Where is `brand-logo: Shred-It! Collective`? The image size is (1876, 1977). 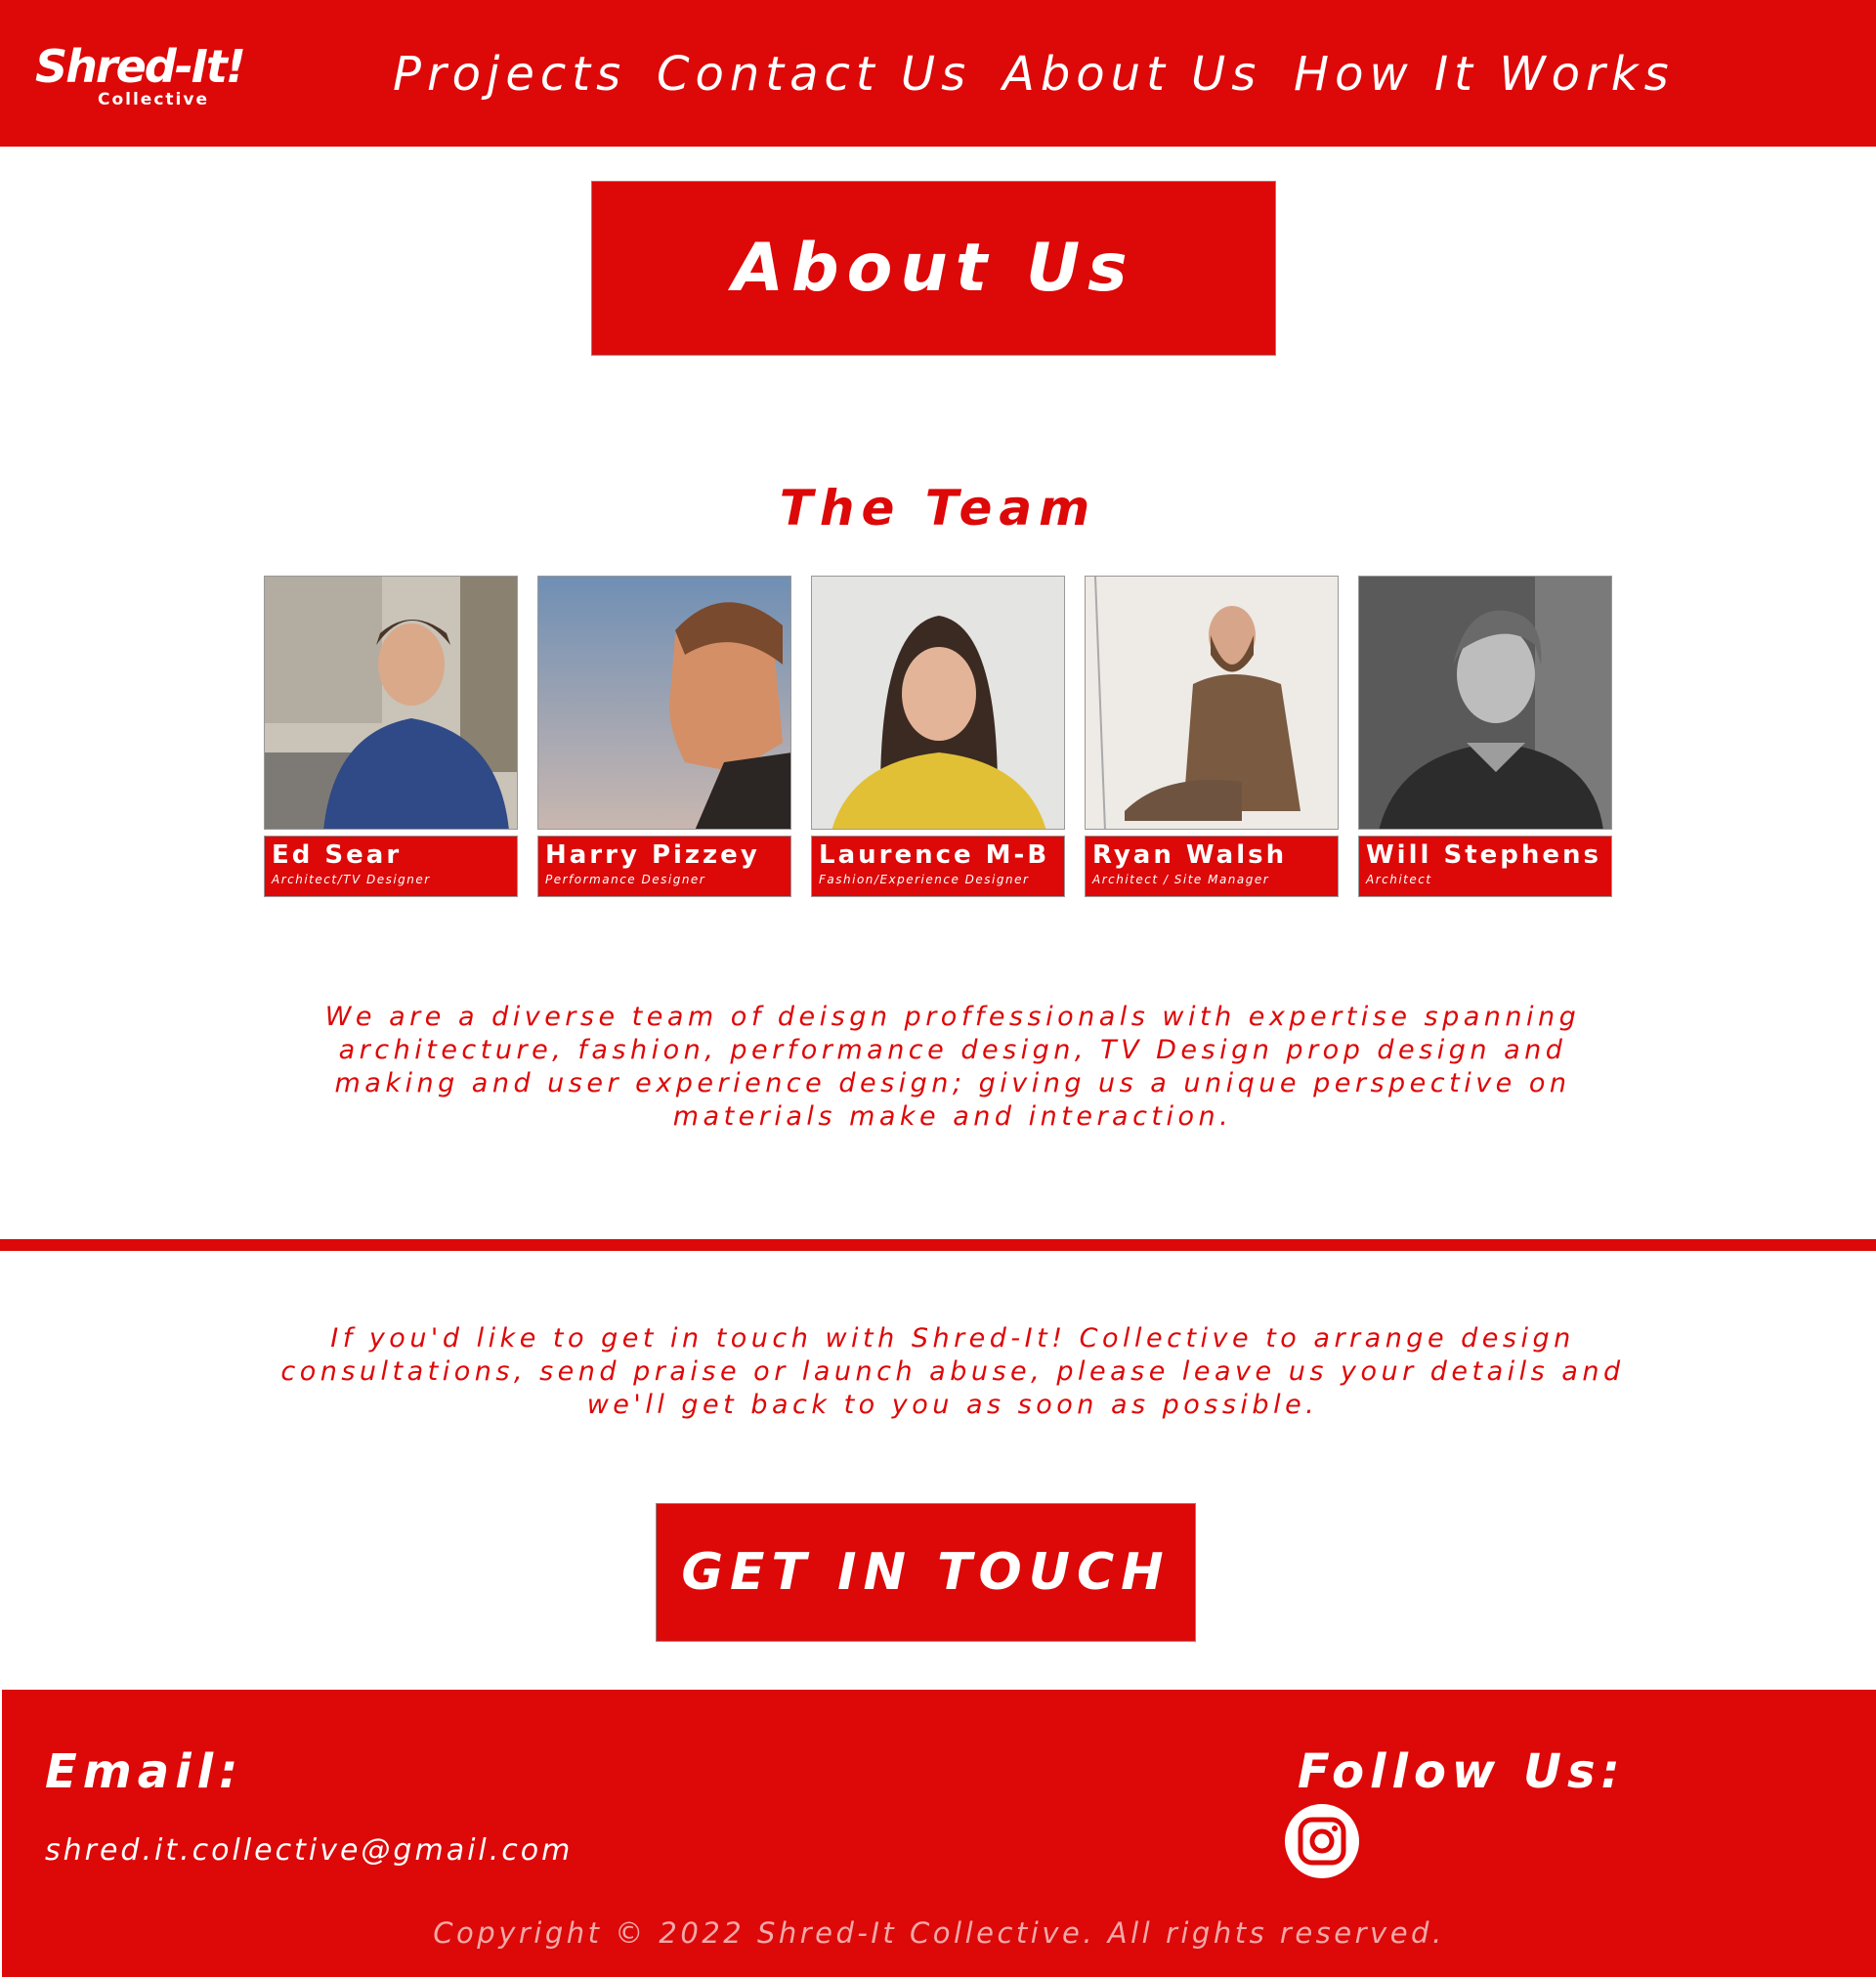 brand-logo: Shred-It! Collective is located at coordinates (147, 78).